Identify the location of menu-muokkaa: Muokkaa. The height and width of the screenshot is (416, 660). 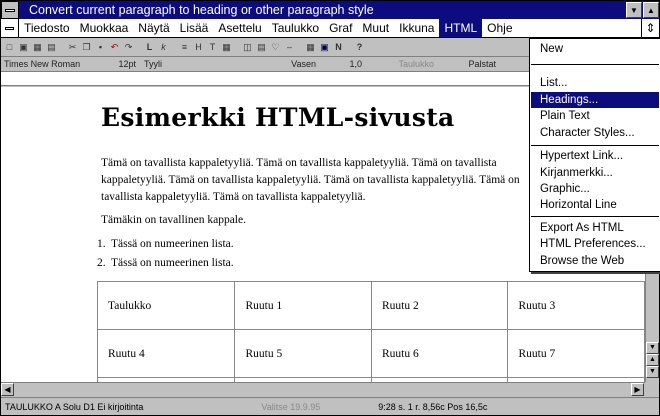
(104, 28).